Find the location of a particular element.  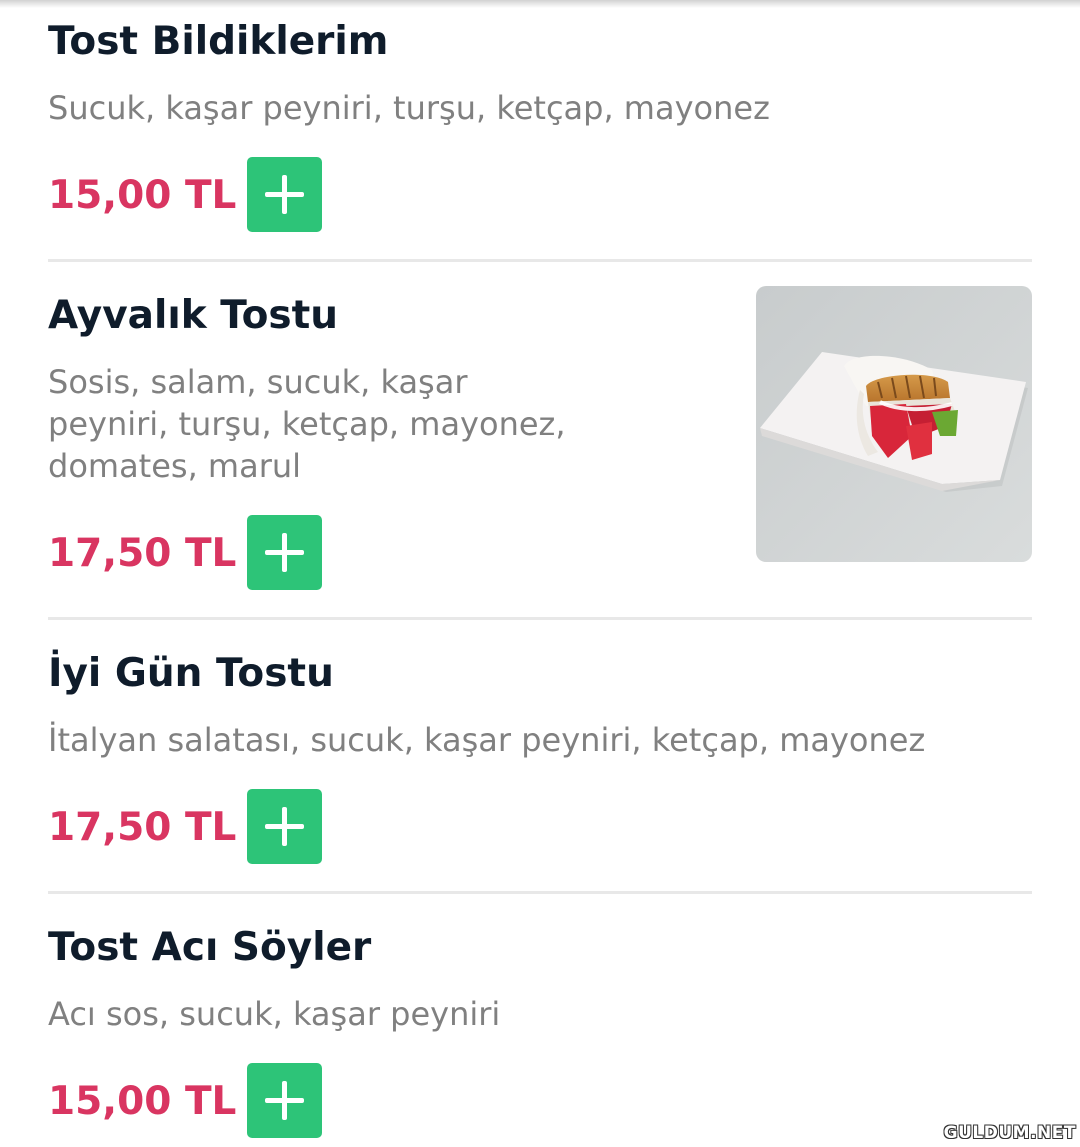

item-description-line: peyniri, turşu, ketçap, mayonez, is located at coordinates (307, 424).